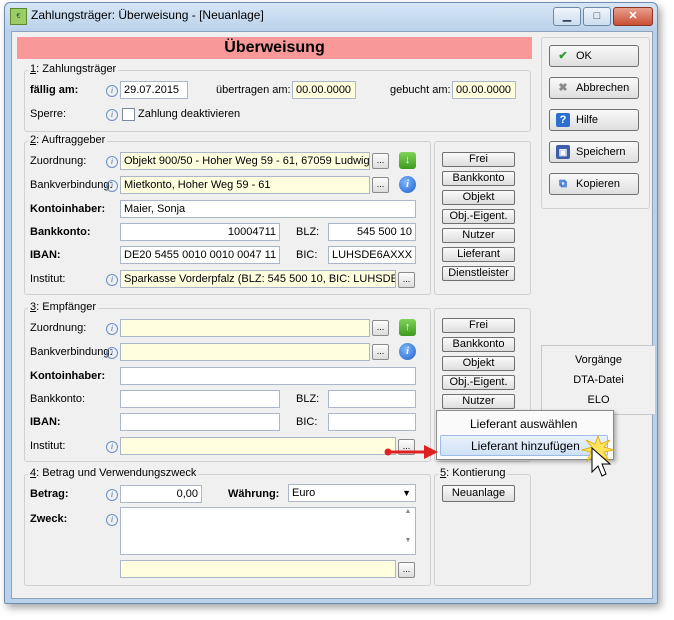  Describe the element at coordinates (352, 493) in the screenshot. I see `waehrung-select: Euro ▼` at that location.